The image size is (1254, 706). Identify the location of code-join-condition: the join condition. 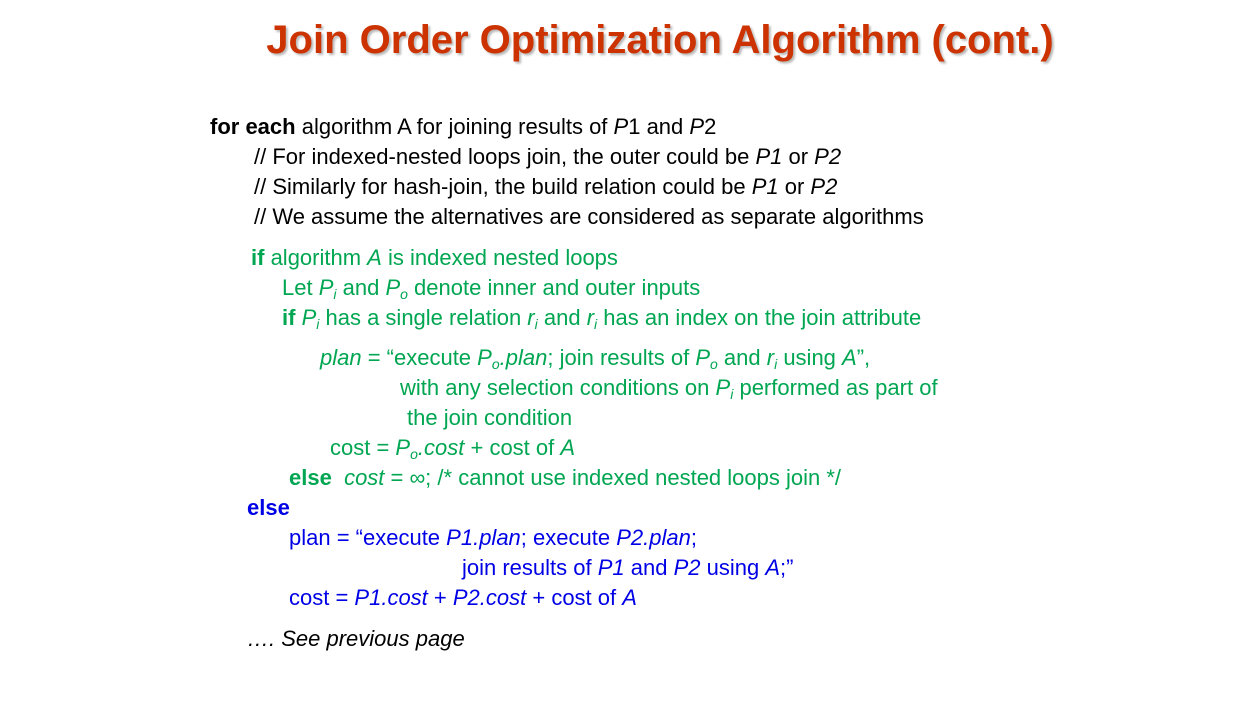
(490, 417).